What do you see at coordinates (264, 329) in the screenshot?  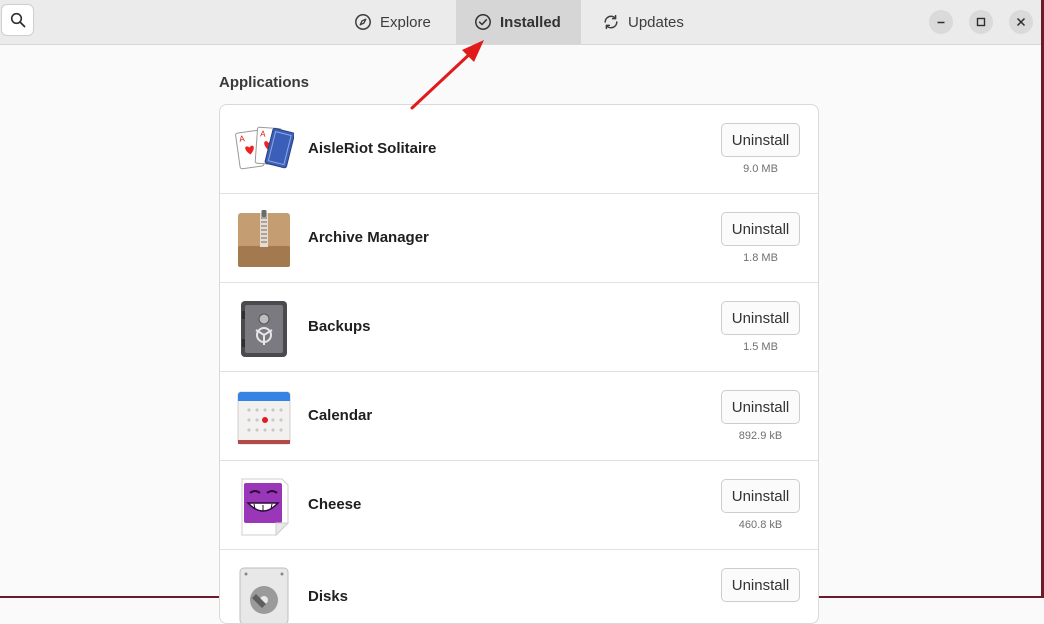 I see `safe-icon` at bounding box center [264, 329].